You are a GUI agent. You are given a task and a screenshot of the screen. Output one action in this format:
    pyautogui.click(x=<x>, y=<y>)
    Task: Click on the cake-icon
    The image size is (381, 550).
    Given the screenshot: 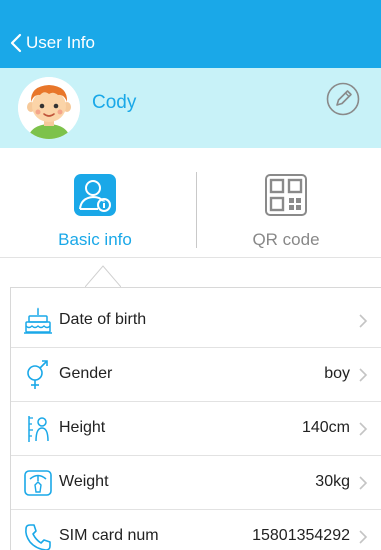 What is the action you would take?
    pyautogui.click(x=38, y=320)
    